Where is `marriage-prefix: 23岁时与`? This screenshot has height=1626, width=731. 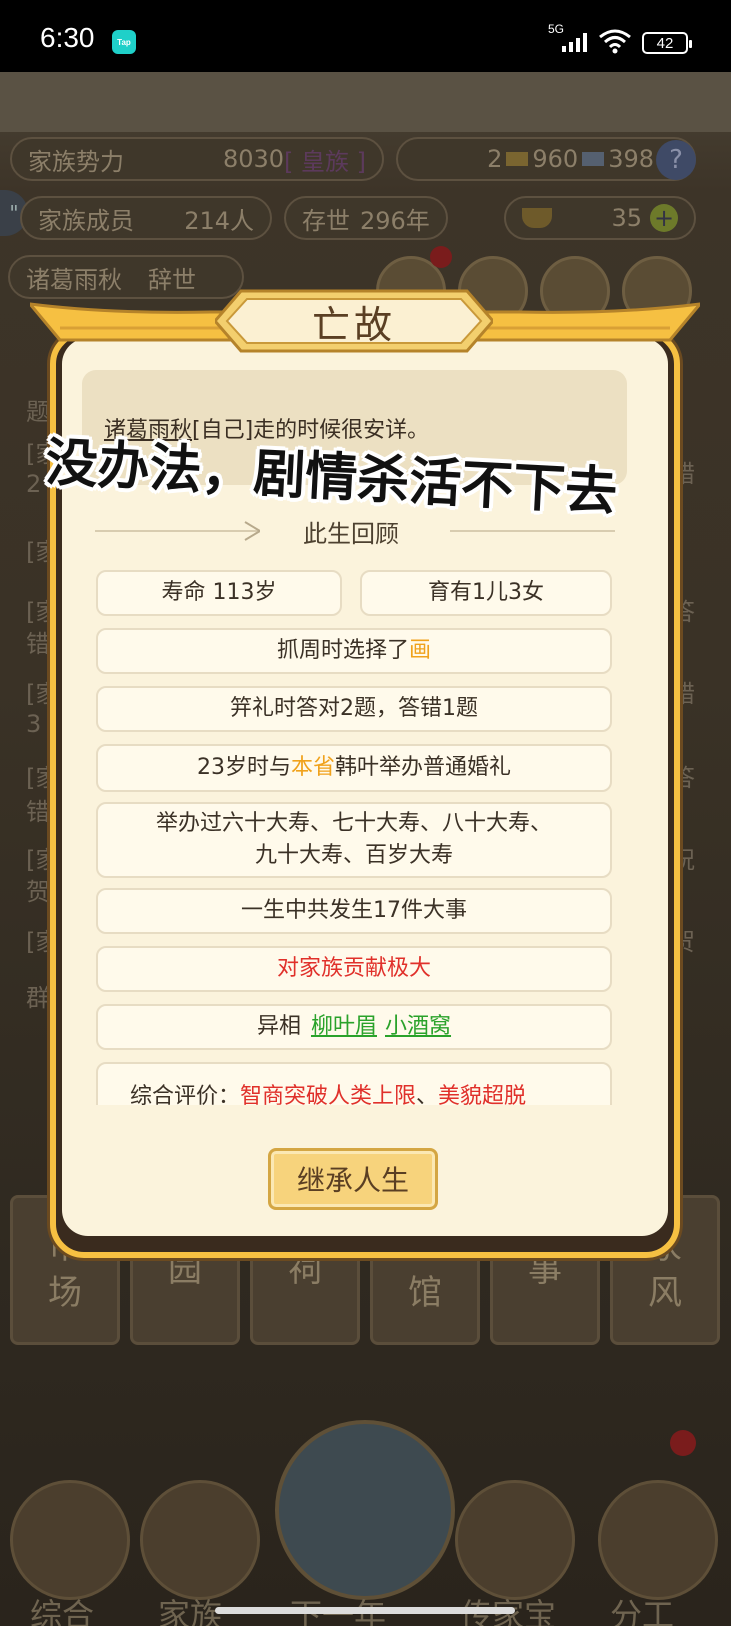 marriage-prefix: 23岁时与 is located at coordinates (243, 767).